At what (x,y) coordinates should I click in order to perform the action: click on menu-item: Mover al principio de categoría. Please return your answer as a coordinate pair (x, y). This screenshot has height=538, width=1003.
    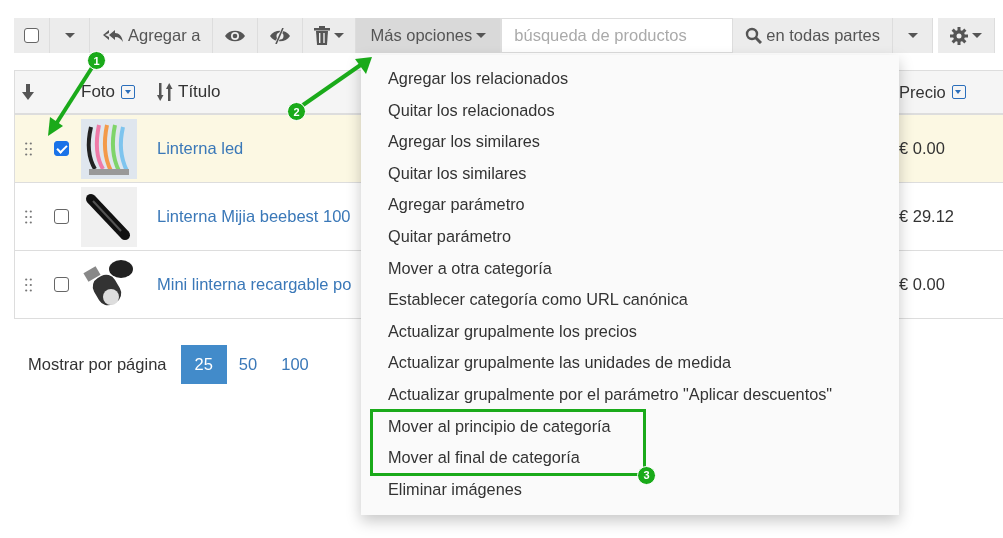
    Looking at the image, I should click on (499, 426).